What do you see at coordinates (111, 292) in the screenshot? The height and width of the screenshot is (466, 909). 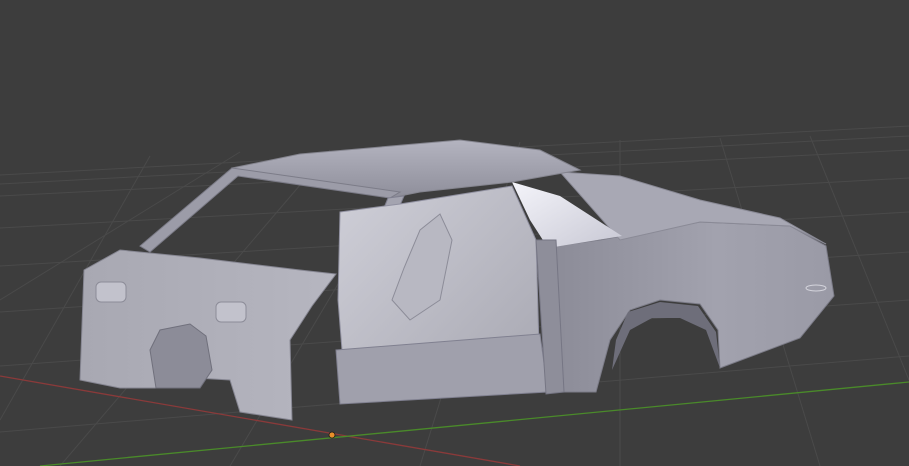 I see `mount-left` at bounding box center [111, 292].